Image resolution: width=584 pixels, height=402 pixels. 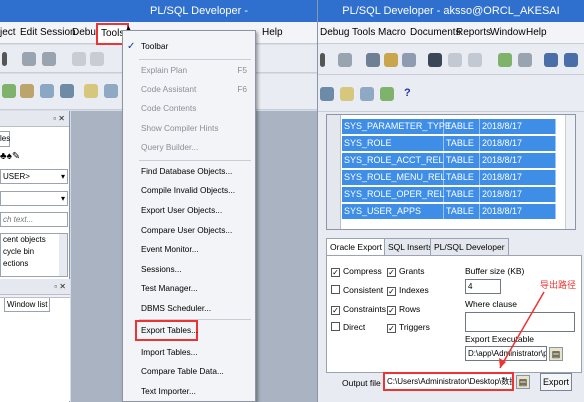 I want to click on rows-checkbox: ✓ Rows, so click(x=403, y=309).